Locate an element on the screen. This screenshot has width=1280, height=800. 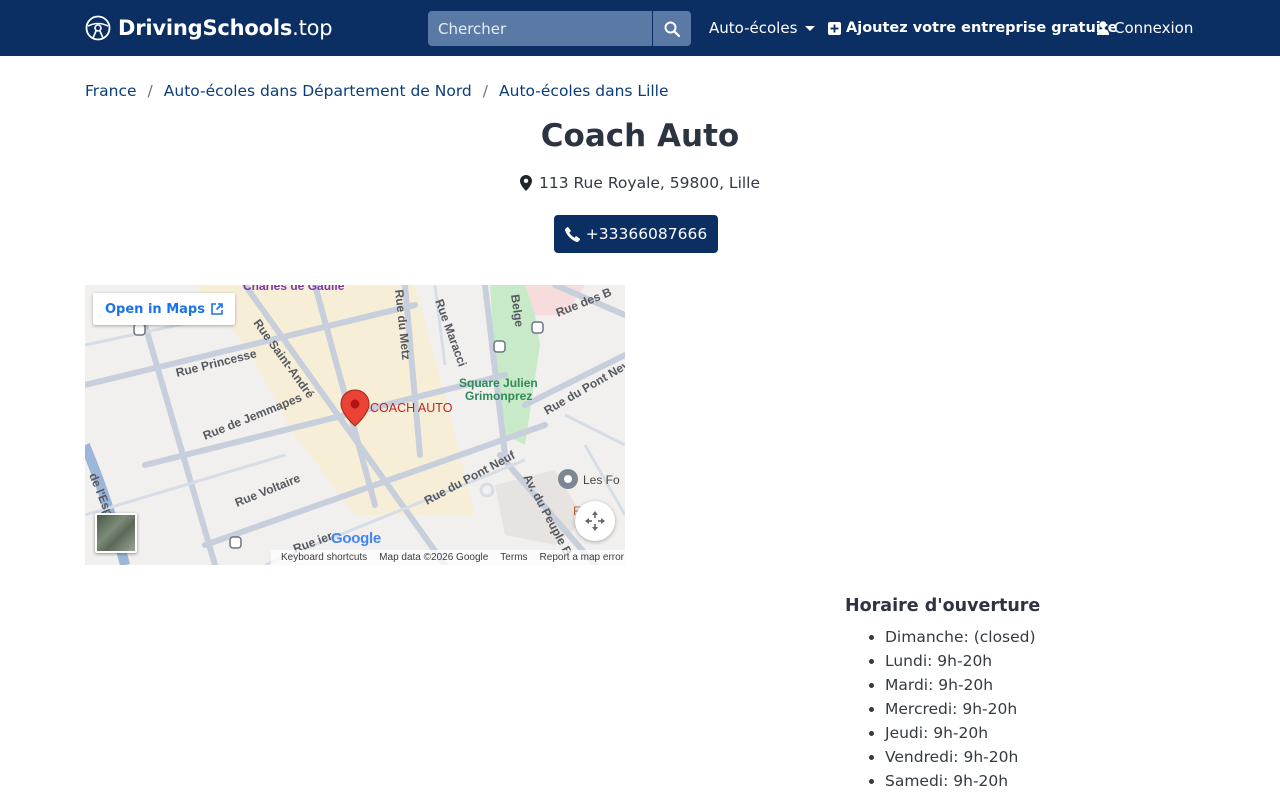
search-button is located at coordinates (671, 28).